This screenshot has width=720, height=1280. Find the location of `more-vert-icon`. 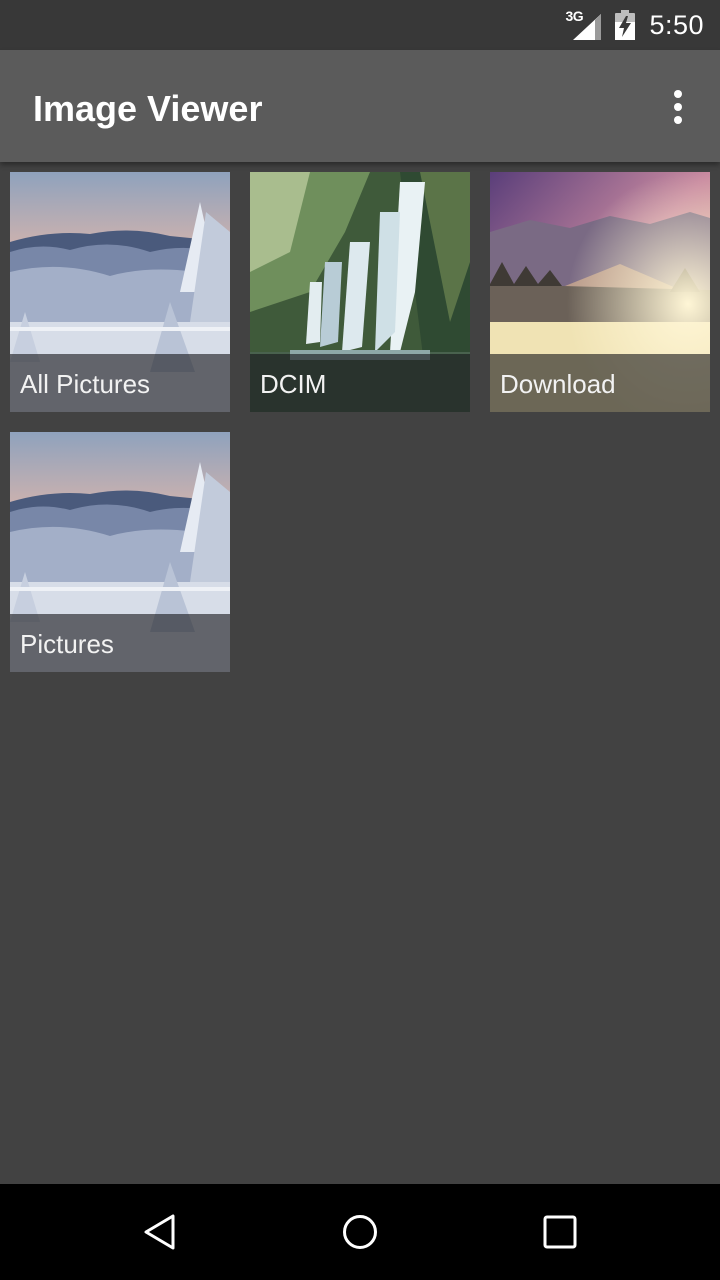

more-vert-icon is located at coordinates (678, 107).